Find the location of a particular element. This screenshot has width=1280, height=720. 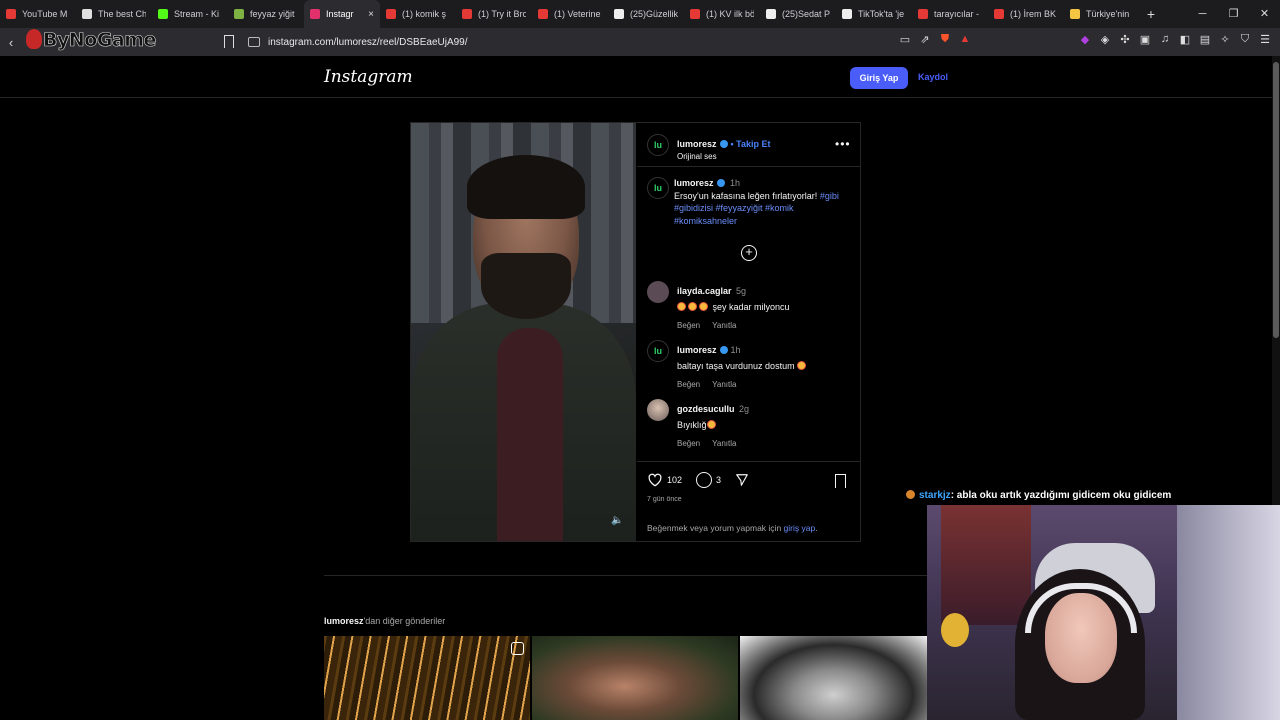

owner-username: lumoresz is located at coordinates (697, 144).